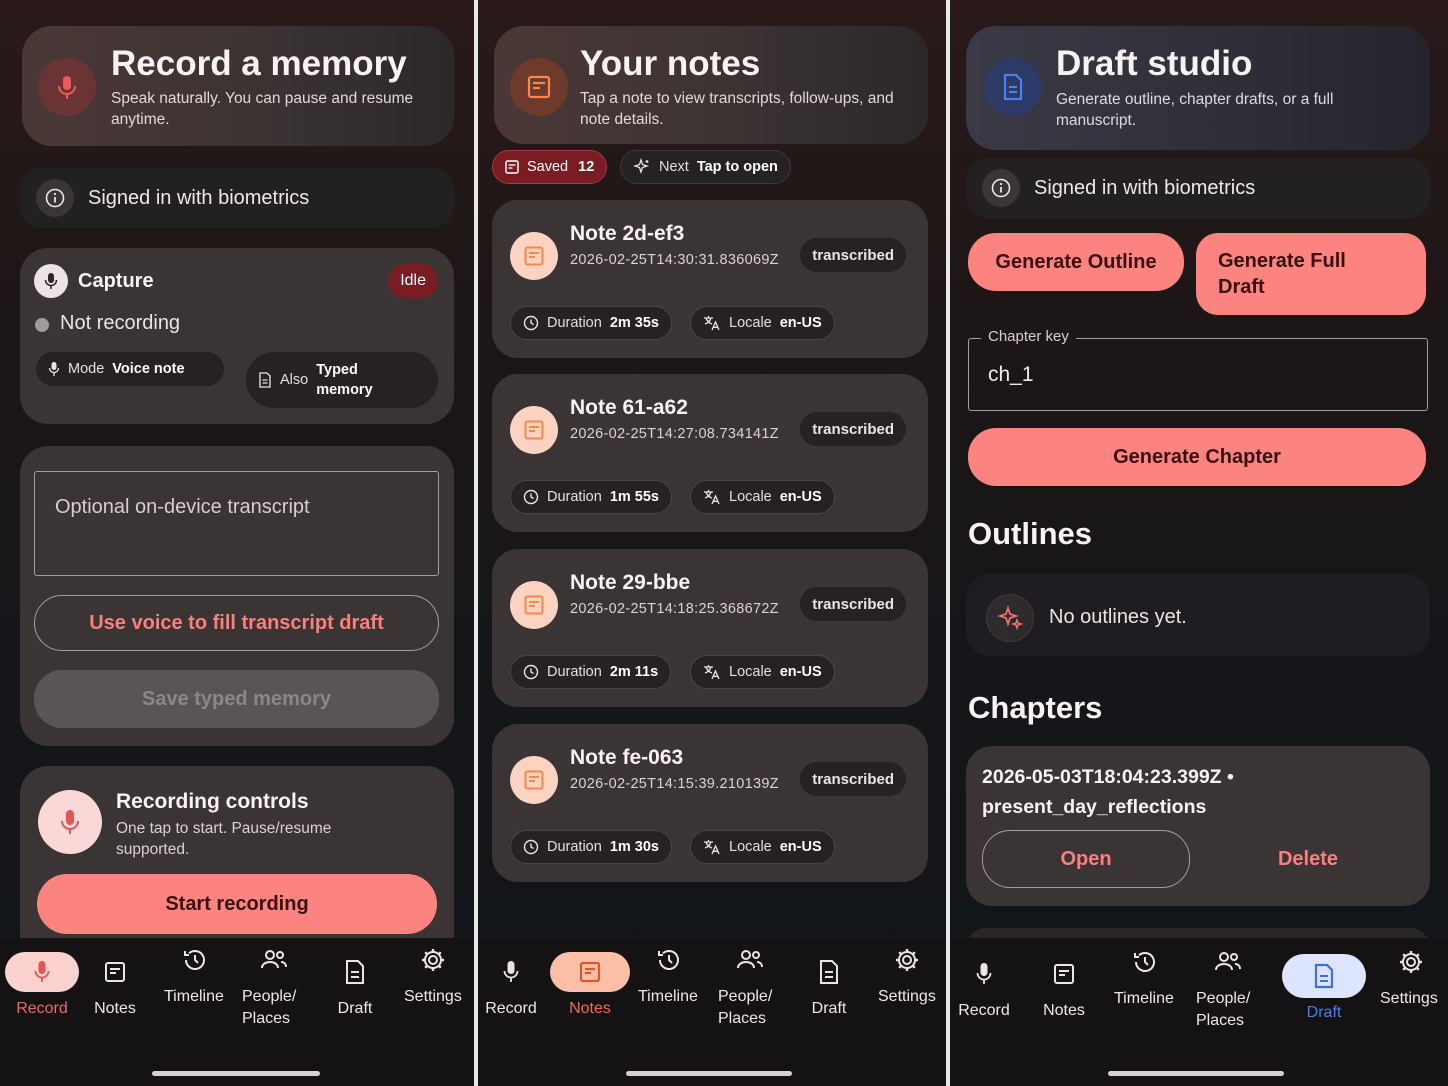 This screenshot has width=1448, height=1086. I want to click on gear-icon, so click(907, 960).